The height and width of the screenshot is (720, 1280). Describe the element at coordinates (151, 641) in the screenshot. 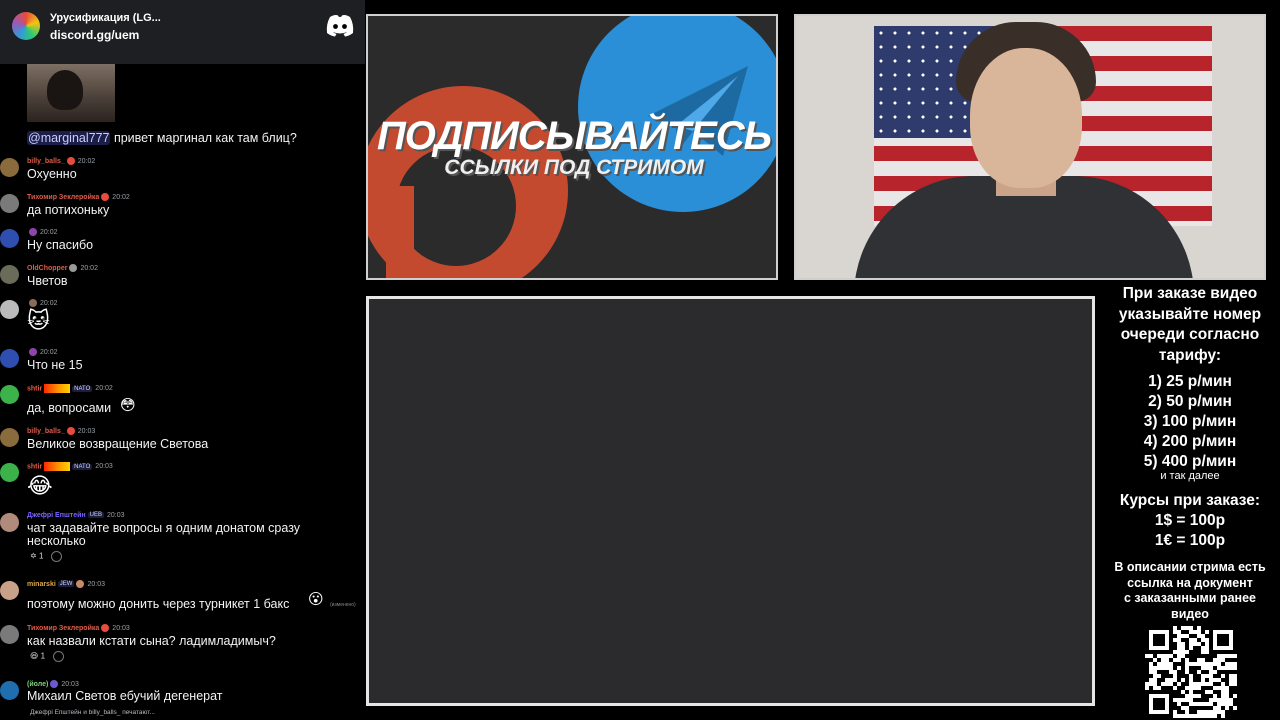

I see `message-text: как назвали кстати сына? ладимладимыч?` at that location.